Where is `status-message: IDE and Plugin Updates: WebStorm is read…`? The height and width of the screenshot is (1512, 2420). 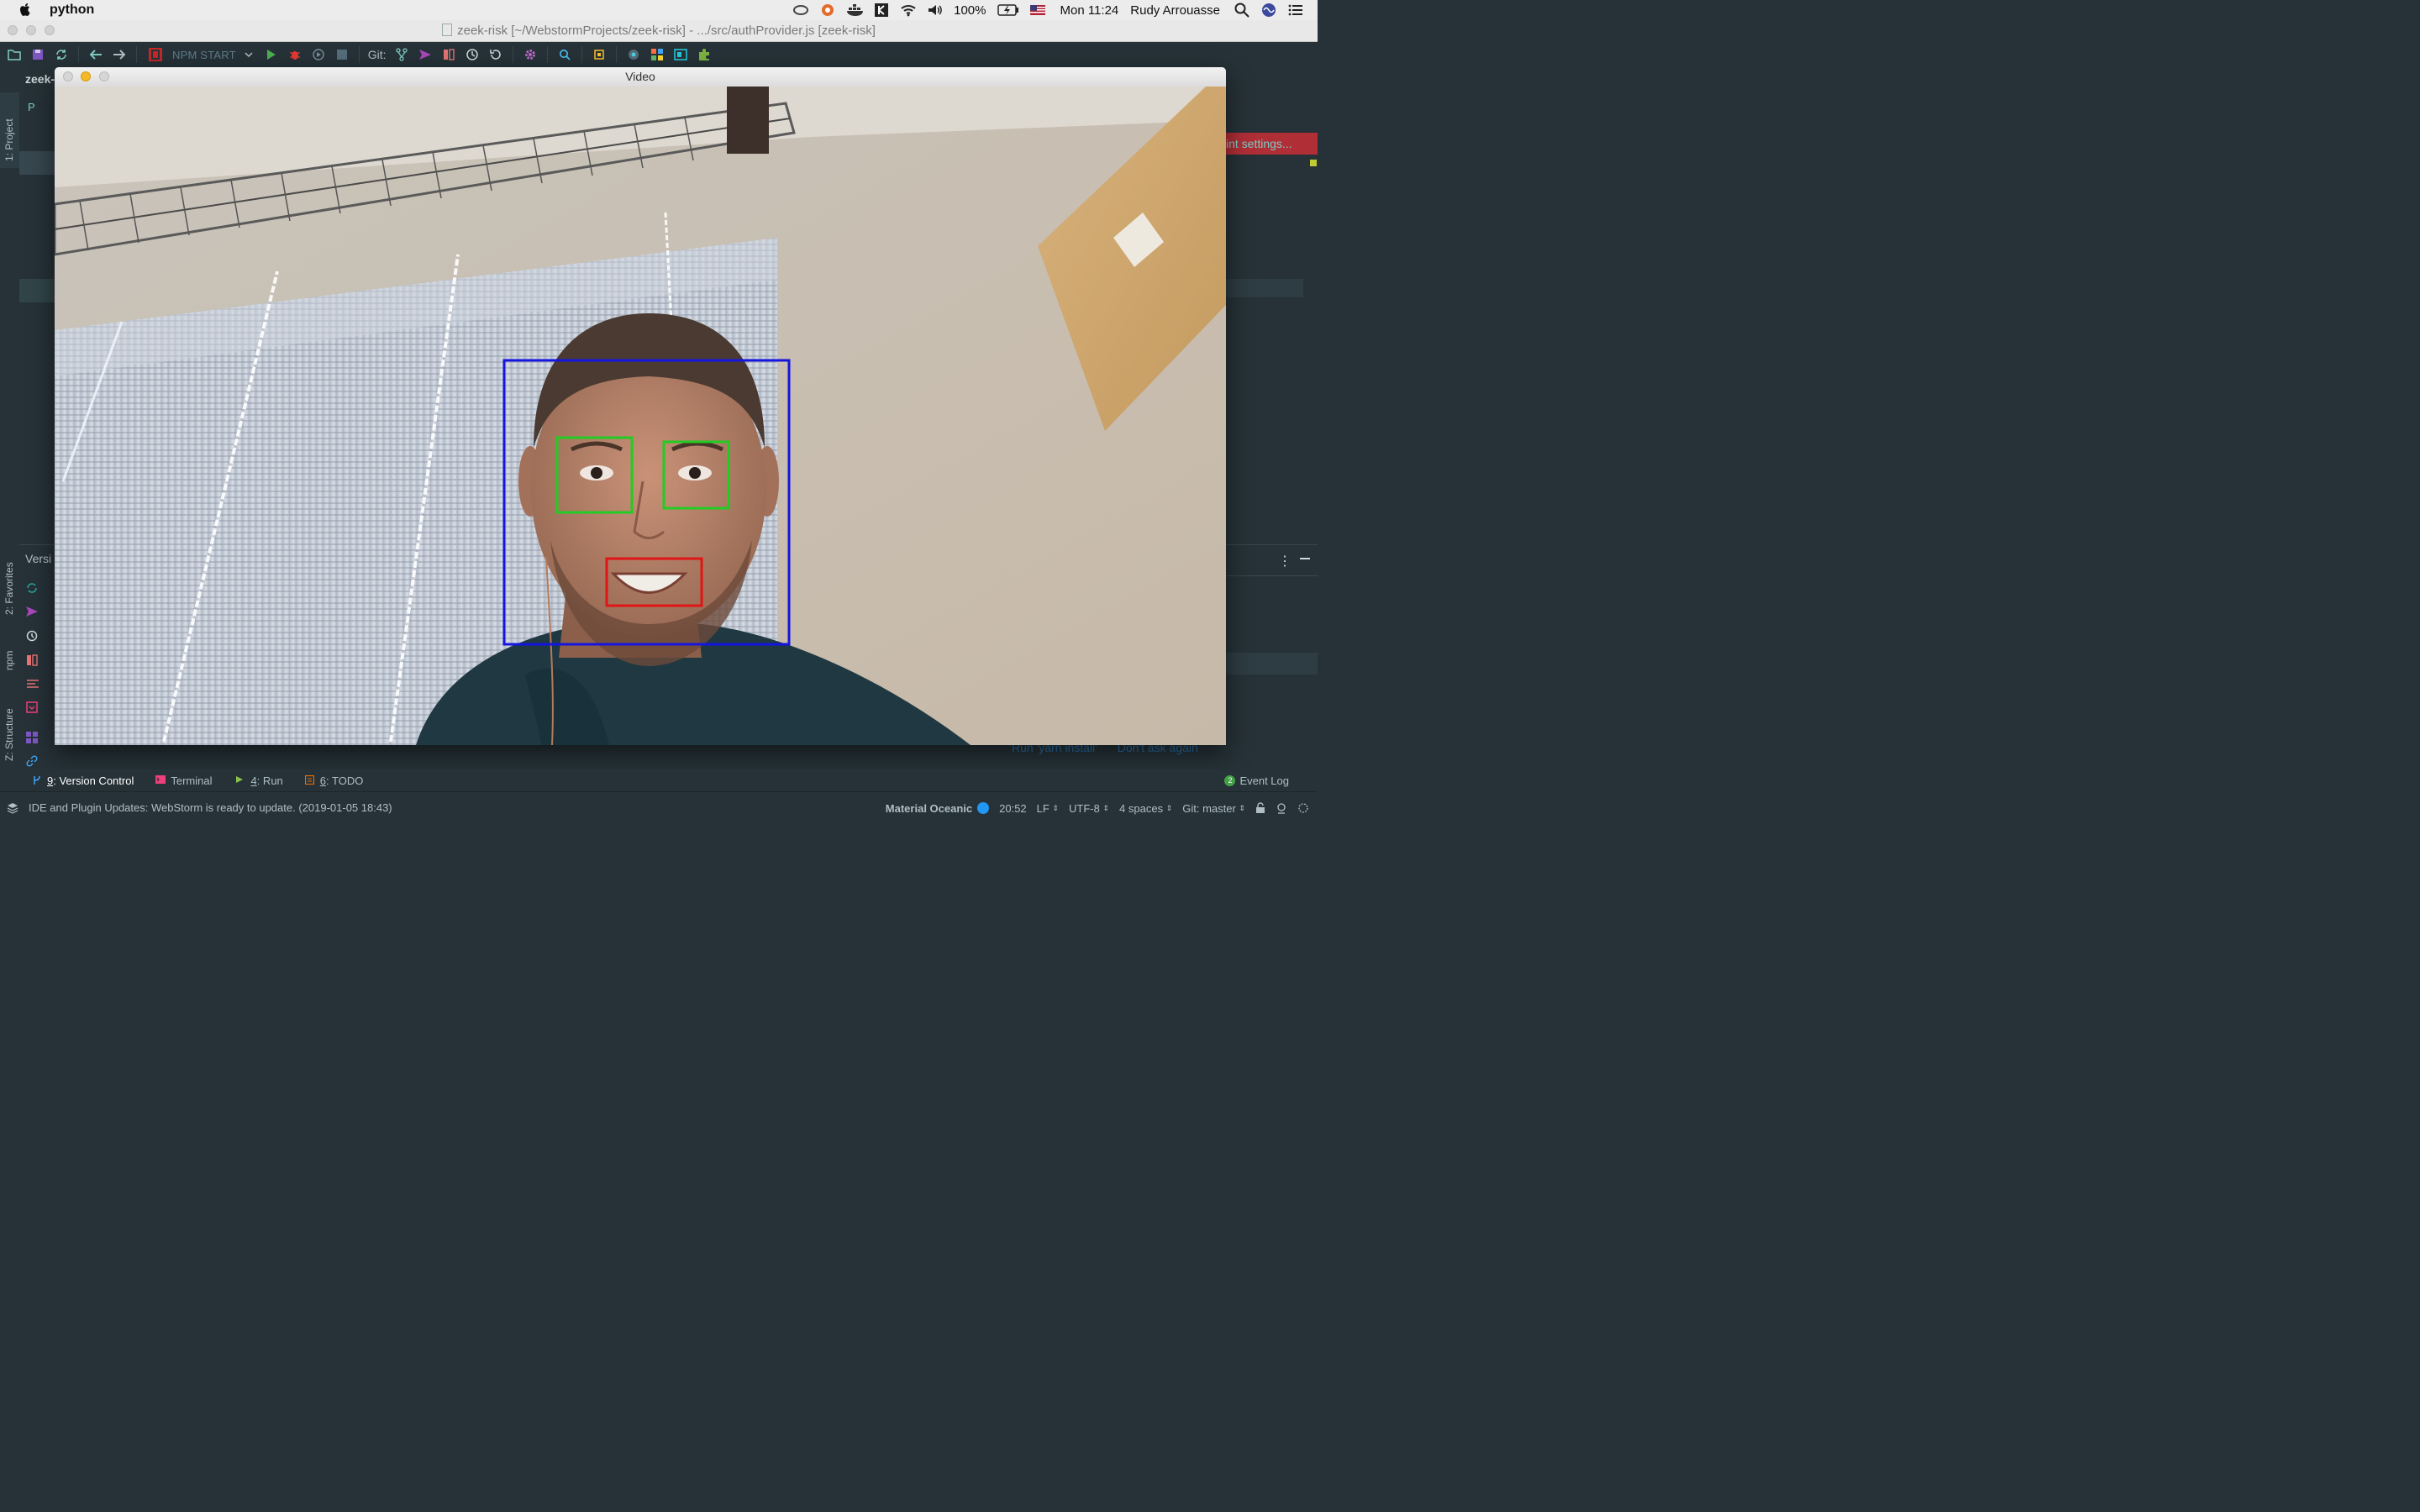
status-message: IDE and Plugin Updates: WebStorm is read… is located at coordinates (210, 807).